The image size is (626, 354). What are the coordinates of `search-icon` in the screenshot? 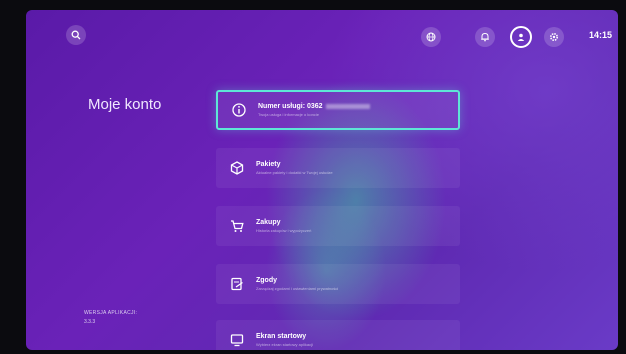 It's located at (76, 35).